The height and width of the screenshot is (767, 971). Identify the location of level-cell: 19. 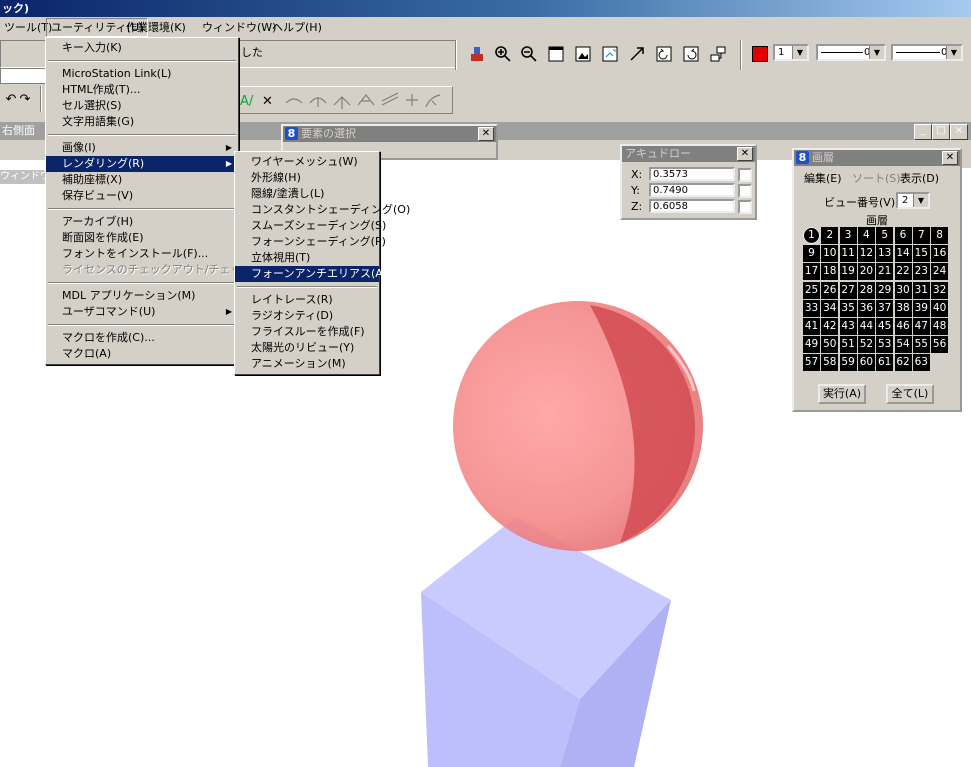
(848, 272).